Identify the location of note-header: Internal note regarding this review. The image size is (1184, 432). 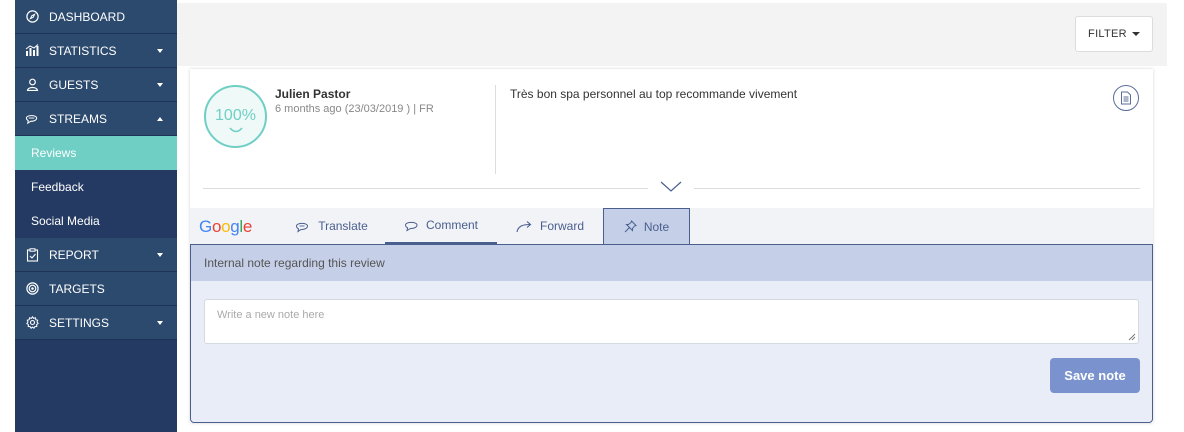
(671, 263).